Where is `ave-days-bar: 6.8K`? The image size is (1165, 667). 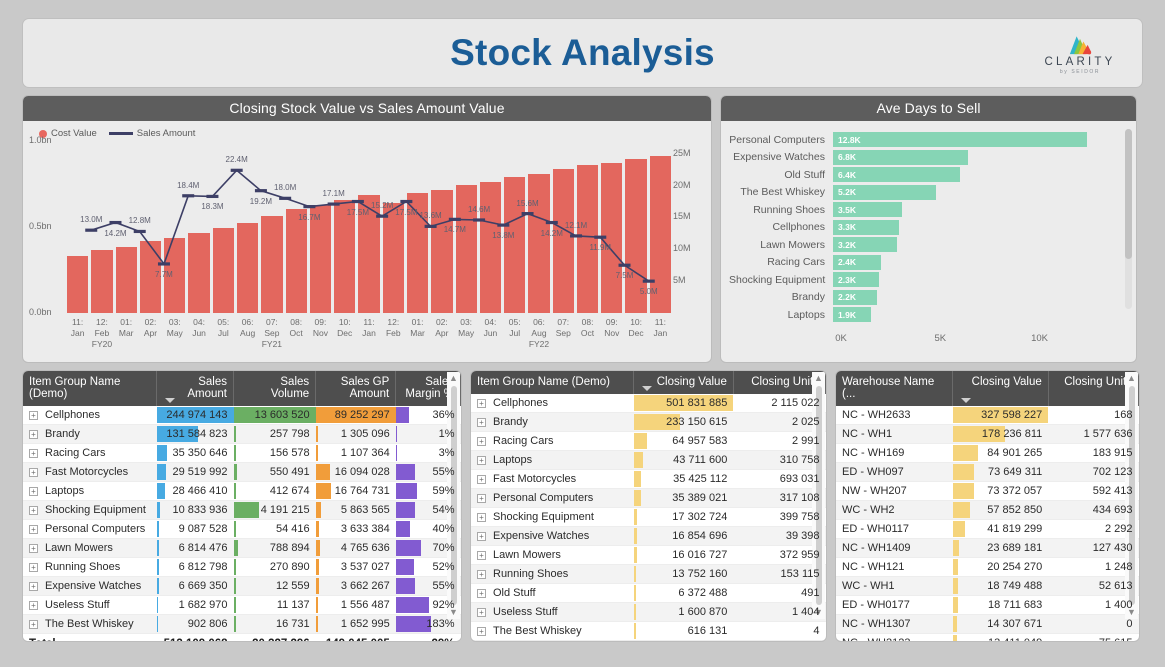 ave-days-bar: 6.8K is located at coordinates (900, 157).